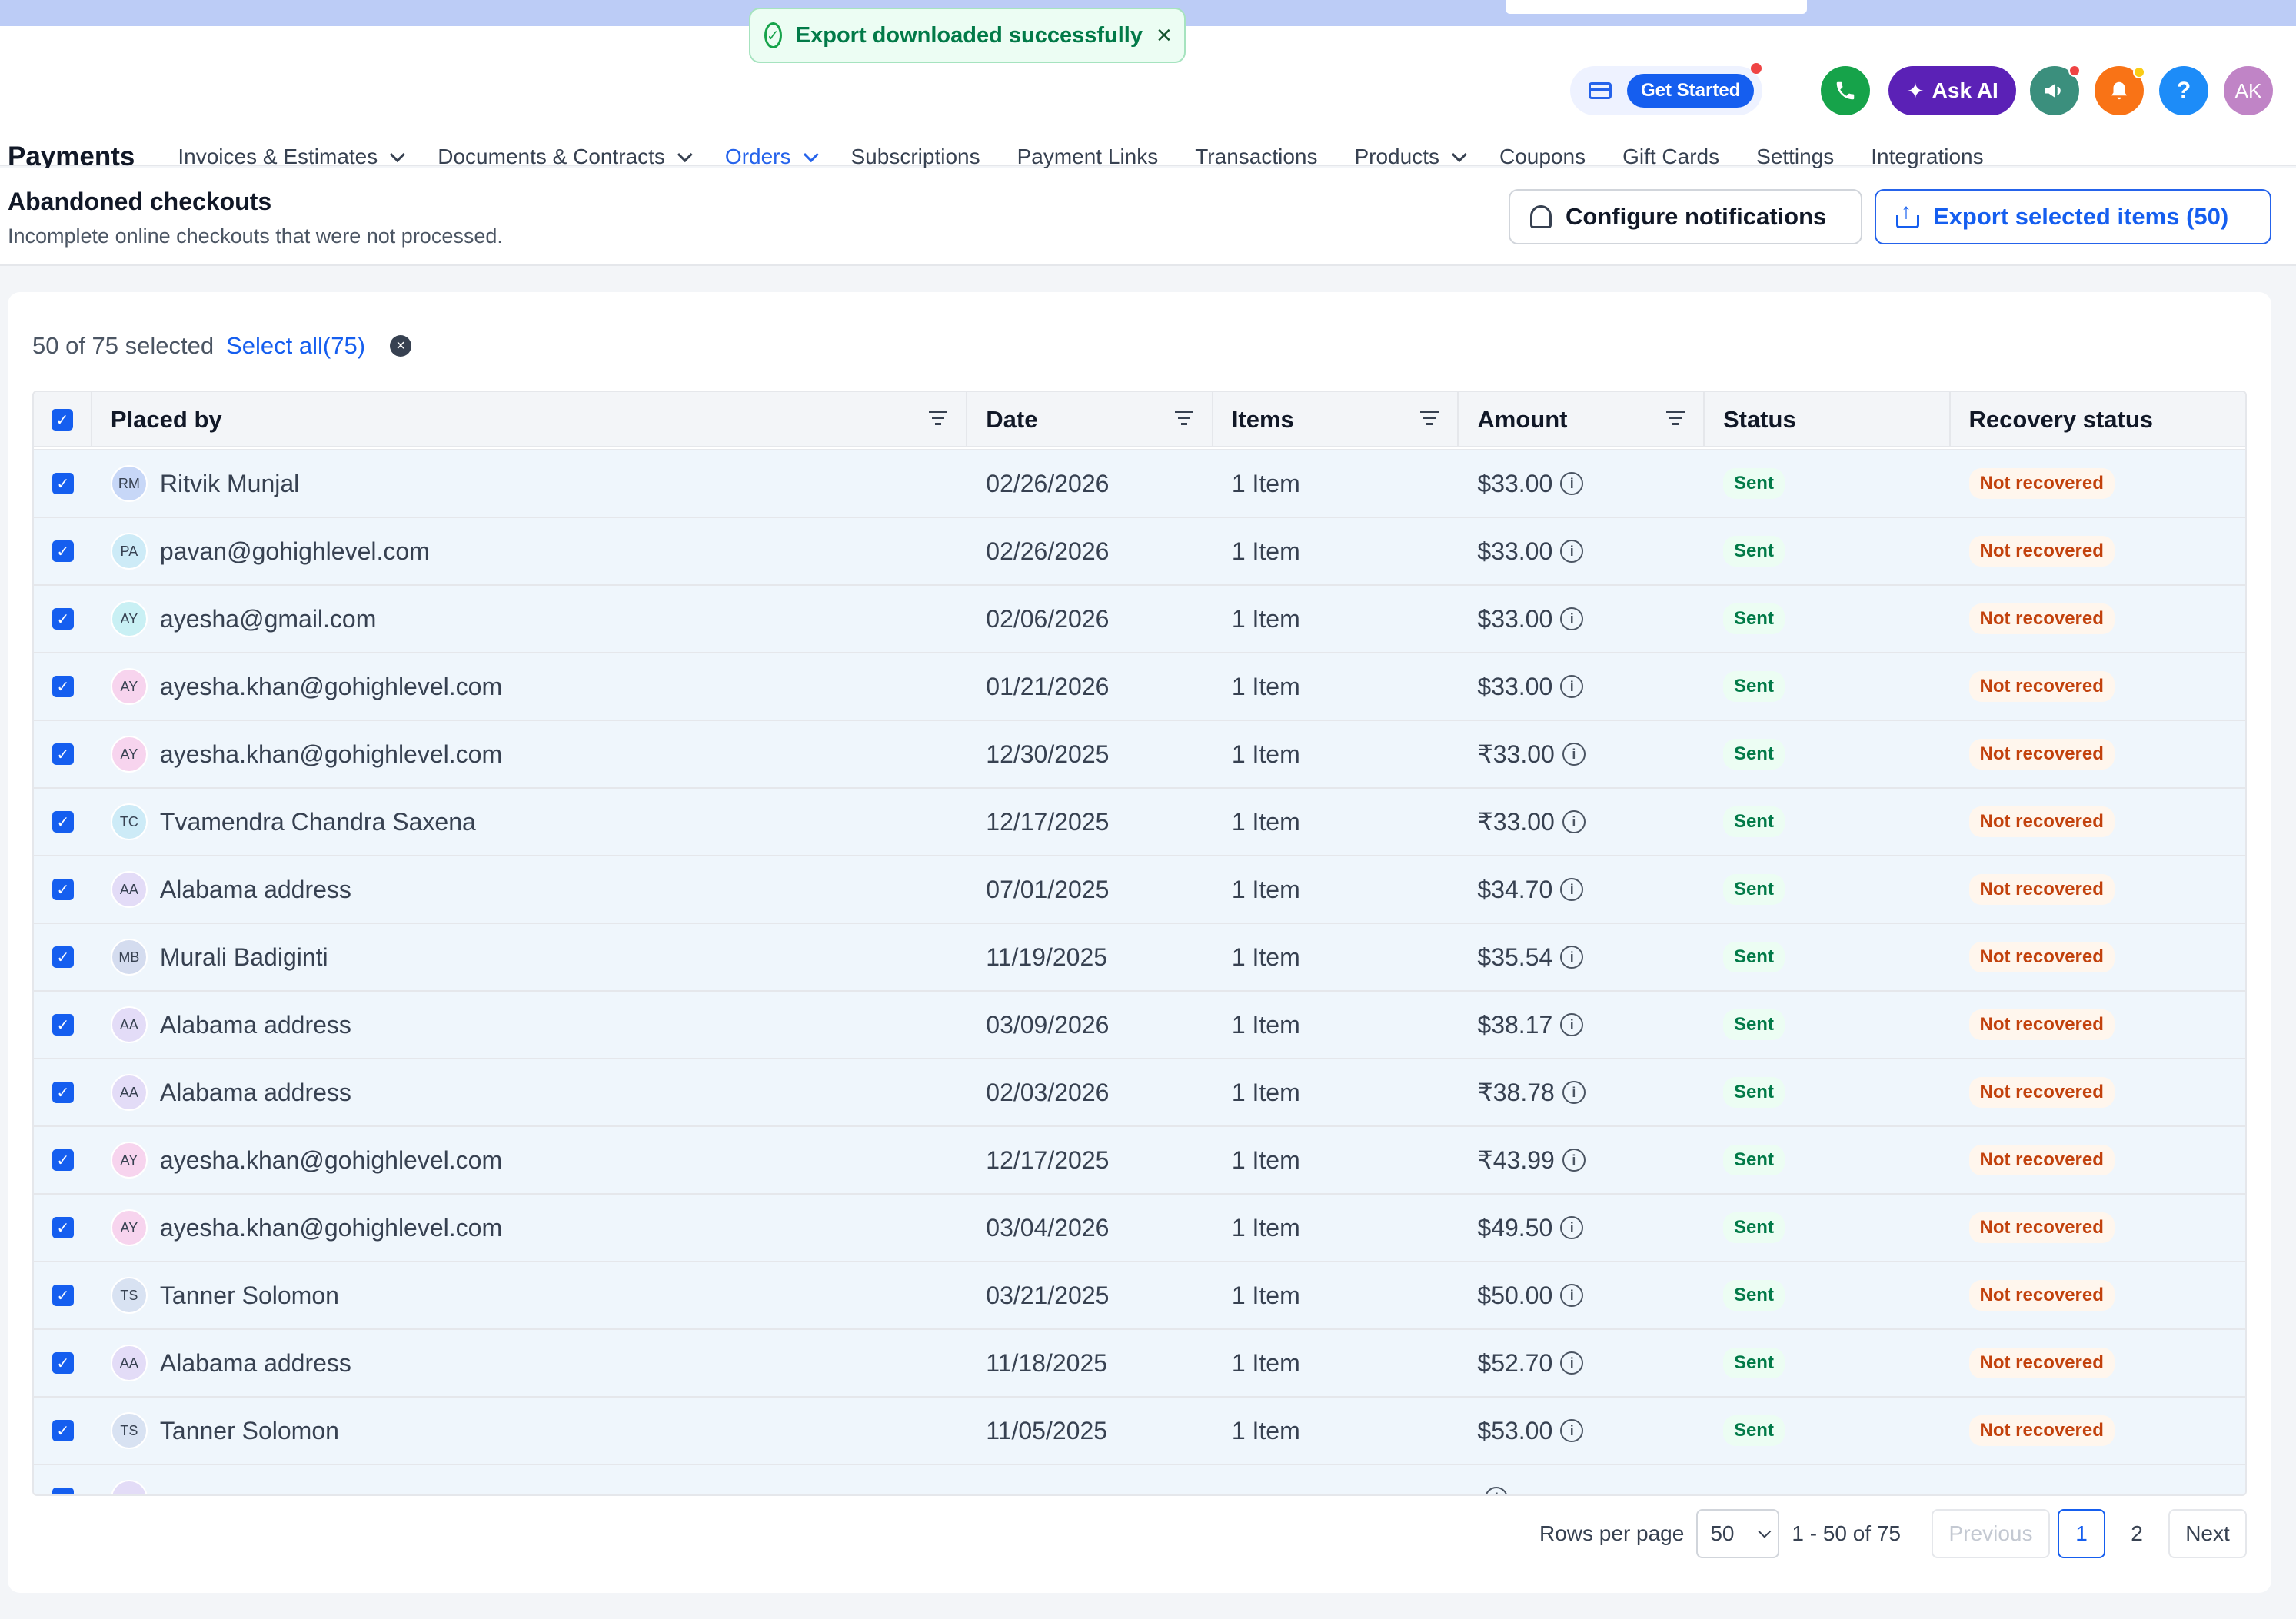  Describe the element at coordinates (129, 821) in the screenshot. I see `avatar: TC` at that location.